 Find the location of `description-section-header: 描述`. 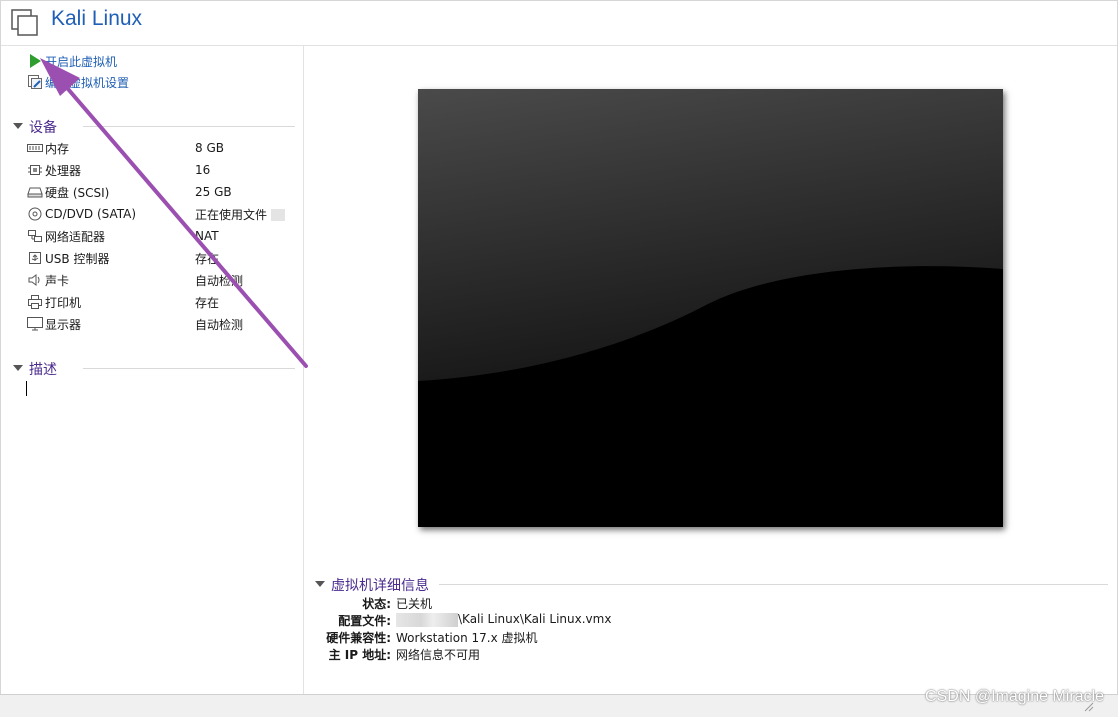

description-section-header: 描述 is located at coordinates (154, 368).